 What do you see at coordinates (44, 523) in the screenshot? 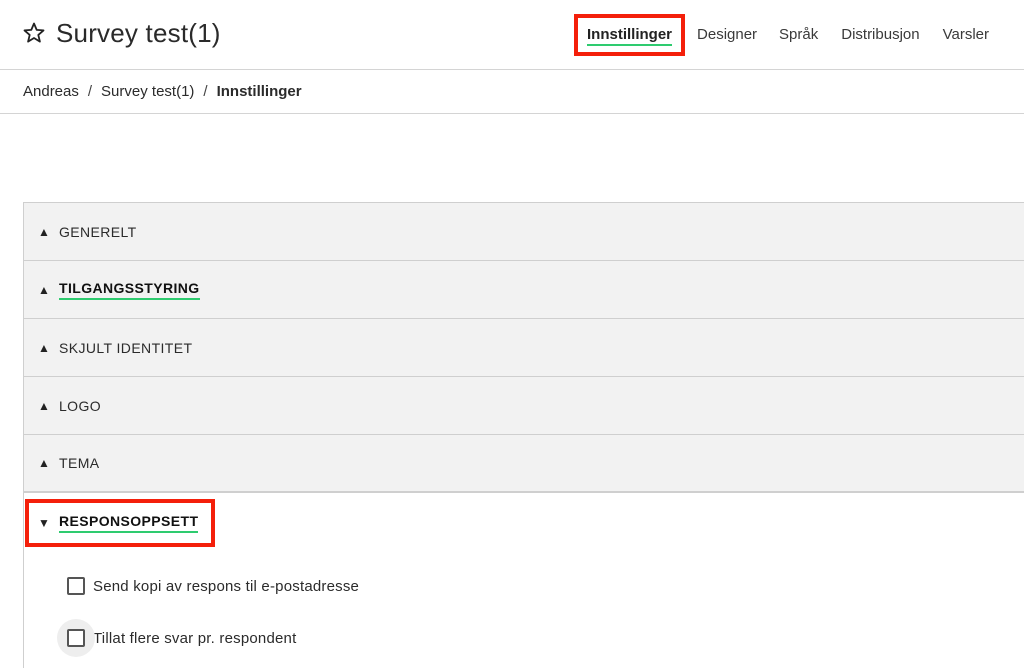
I see `triangle-down-icon: ▼` at bounding box center [44, 523].